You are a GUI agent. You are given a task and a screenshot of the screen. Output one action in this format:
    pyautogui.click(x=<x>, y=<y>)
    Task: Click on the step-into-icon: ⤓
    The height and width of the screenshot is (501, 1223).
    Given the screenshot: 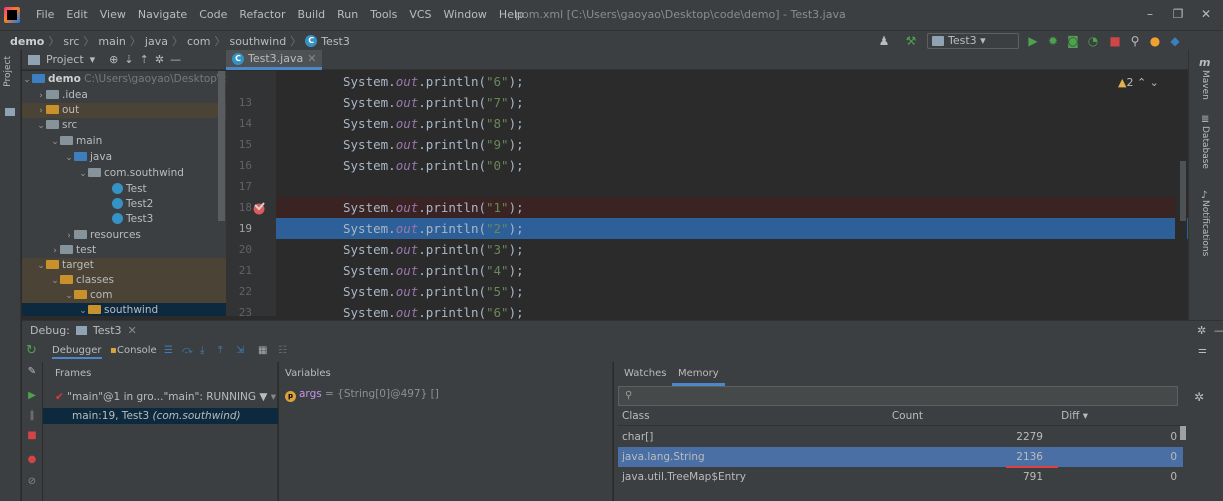 What is the action you would take?
    pyautogui.click(x=202, y=351)
    